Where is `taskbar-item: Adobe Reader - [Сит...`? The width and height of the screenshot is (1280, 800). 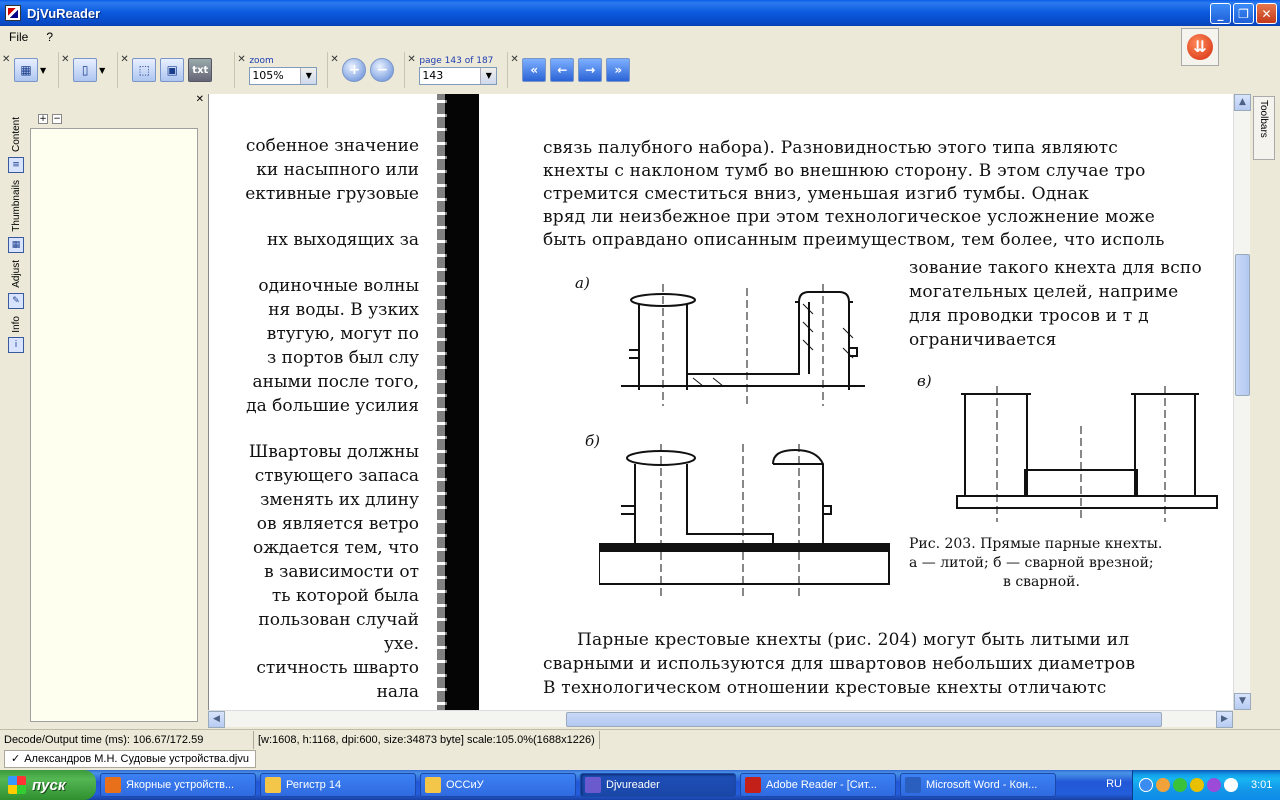
taskbar-item: Adobe Reader - [Сит... is located at coordinates (818, 785).